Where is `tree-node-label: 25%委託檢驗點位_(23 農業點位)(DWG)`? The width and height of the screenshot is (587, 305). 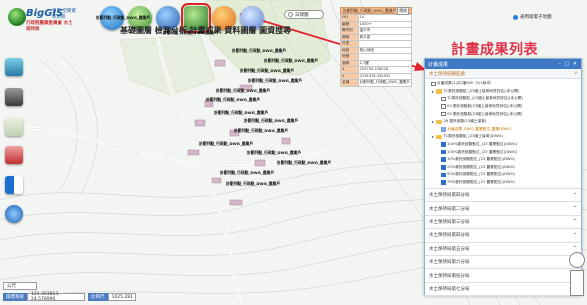 tree-node-label: 25%委託檢驗點位_(23 農業點位)(DWG) is located at coordinates (481, 166).